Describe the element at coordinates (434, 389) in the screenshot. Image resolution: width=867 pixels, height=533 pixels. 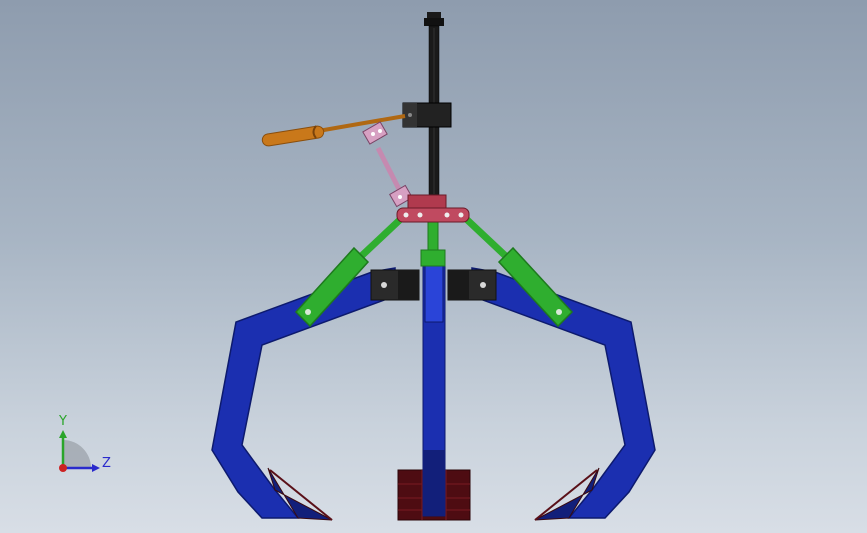
I see `center-arm` at that location.